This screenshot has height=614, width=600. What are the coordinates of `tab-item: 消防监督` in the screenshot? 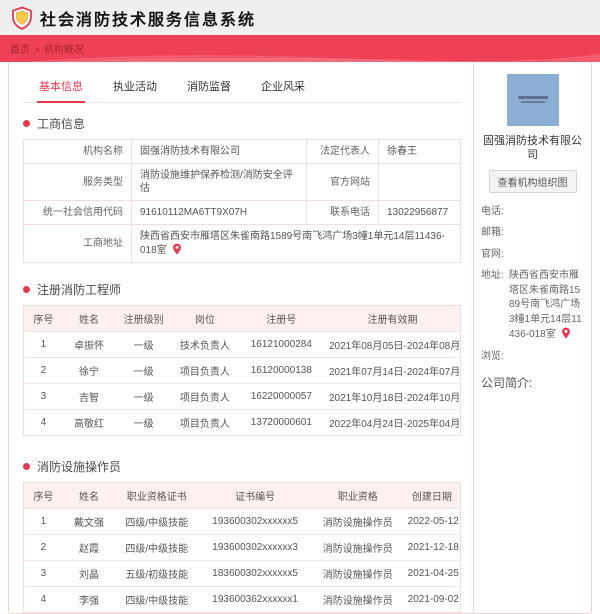 It's located at (209, 87).